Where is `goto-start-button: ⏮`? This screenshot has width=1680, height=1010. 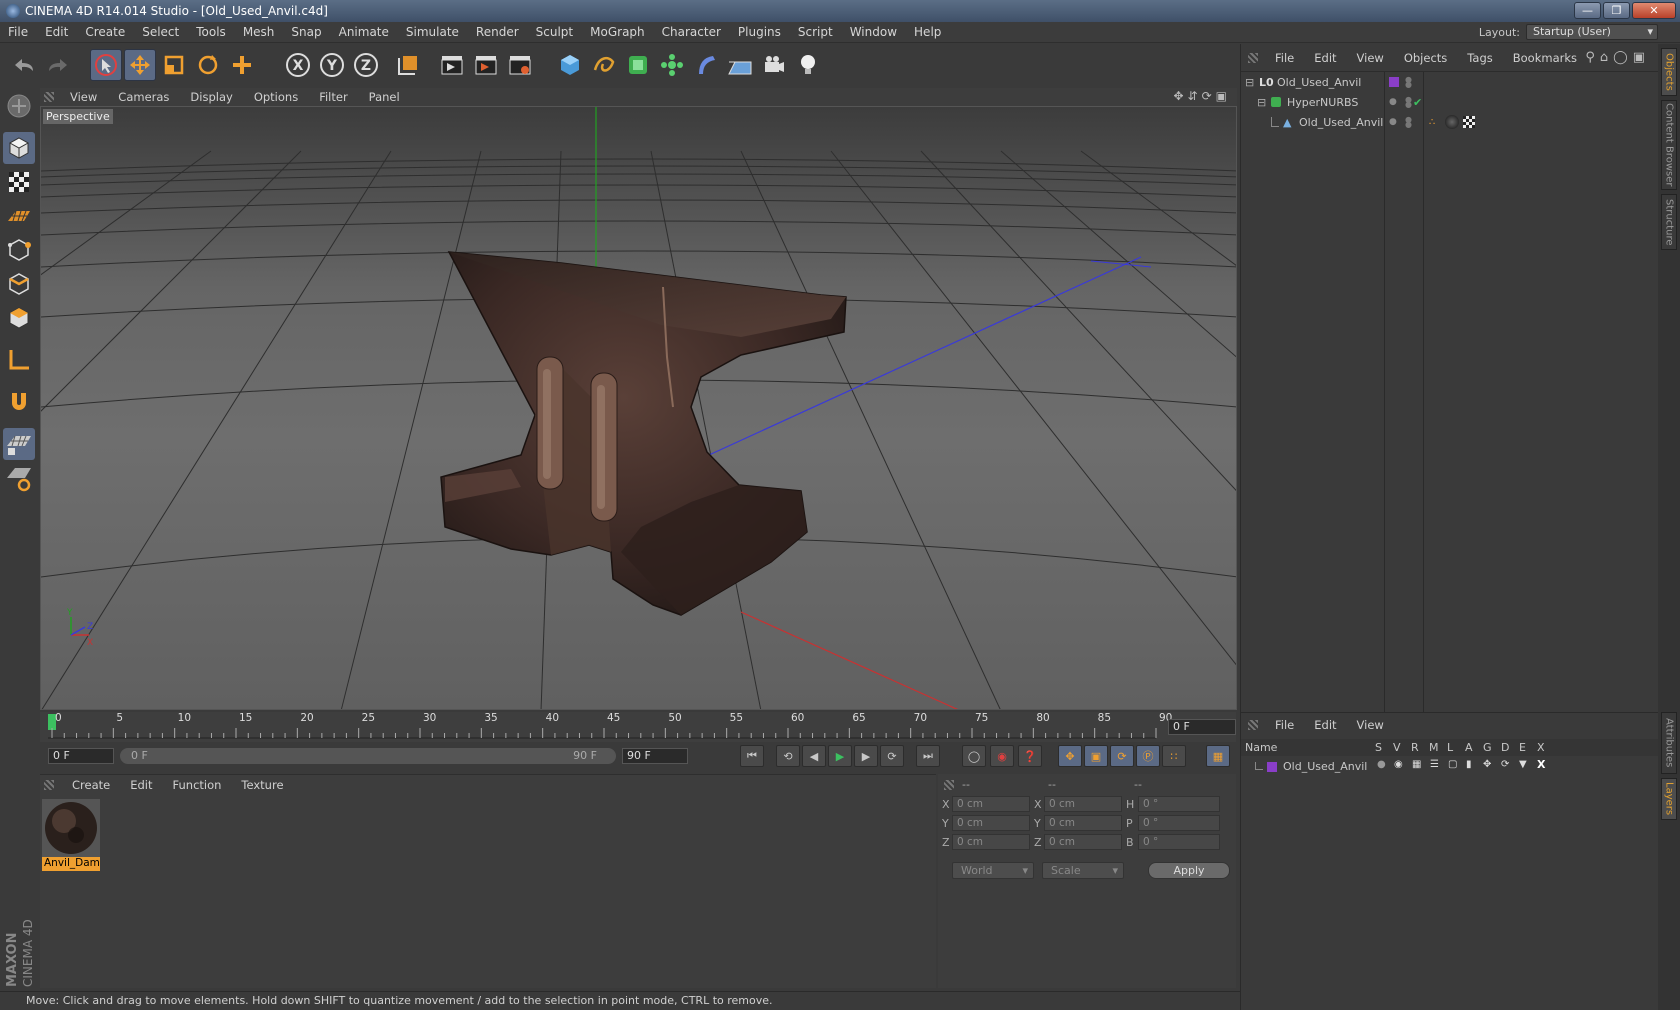
goto-start-button: ⏮ is located at coordinates (752, 756).